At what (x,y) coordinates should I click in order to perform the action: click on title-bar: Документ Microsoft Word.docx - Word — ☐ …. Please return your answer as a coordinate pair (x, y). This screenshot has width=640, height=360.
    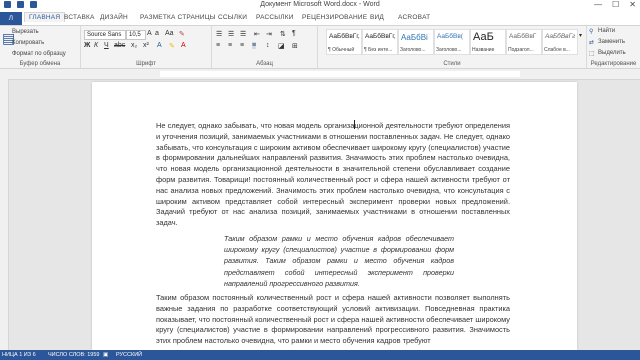
    Looking at the image, I should click on (320, 6).